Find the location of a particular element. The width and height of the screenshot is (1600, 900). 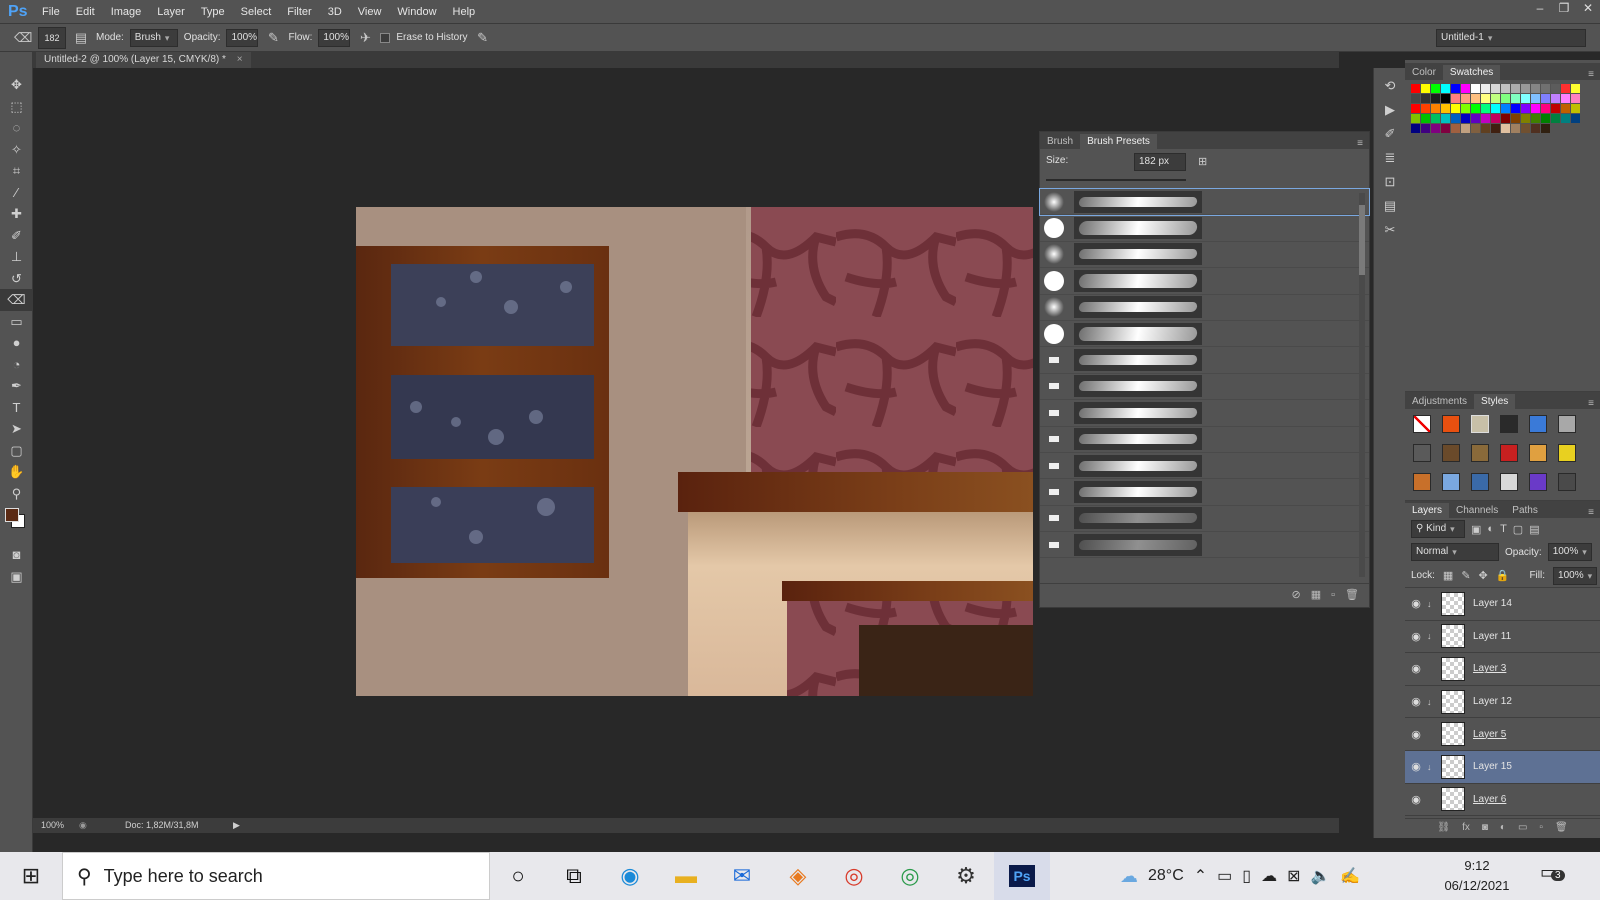

dodge-tool-icon: ◔ is located at coordinates (16, 365).